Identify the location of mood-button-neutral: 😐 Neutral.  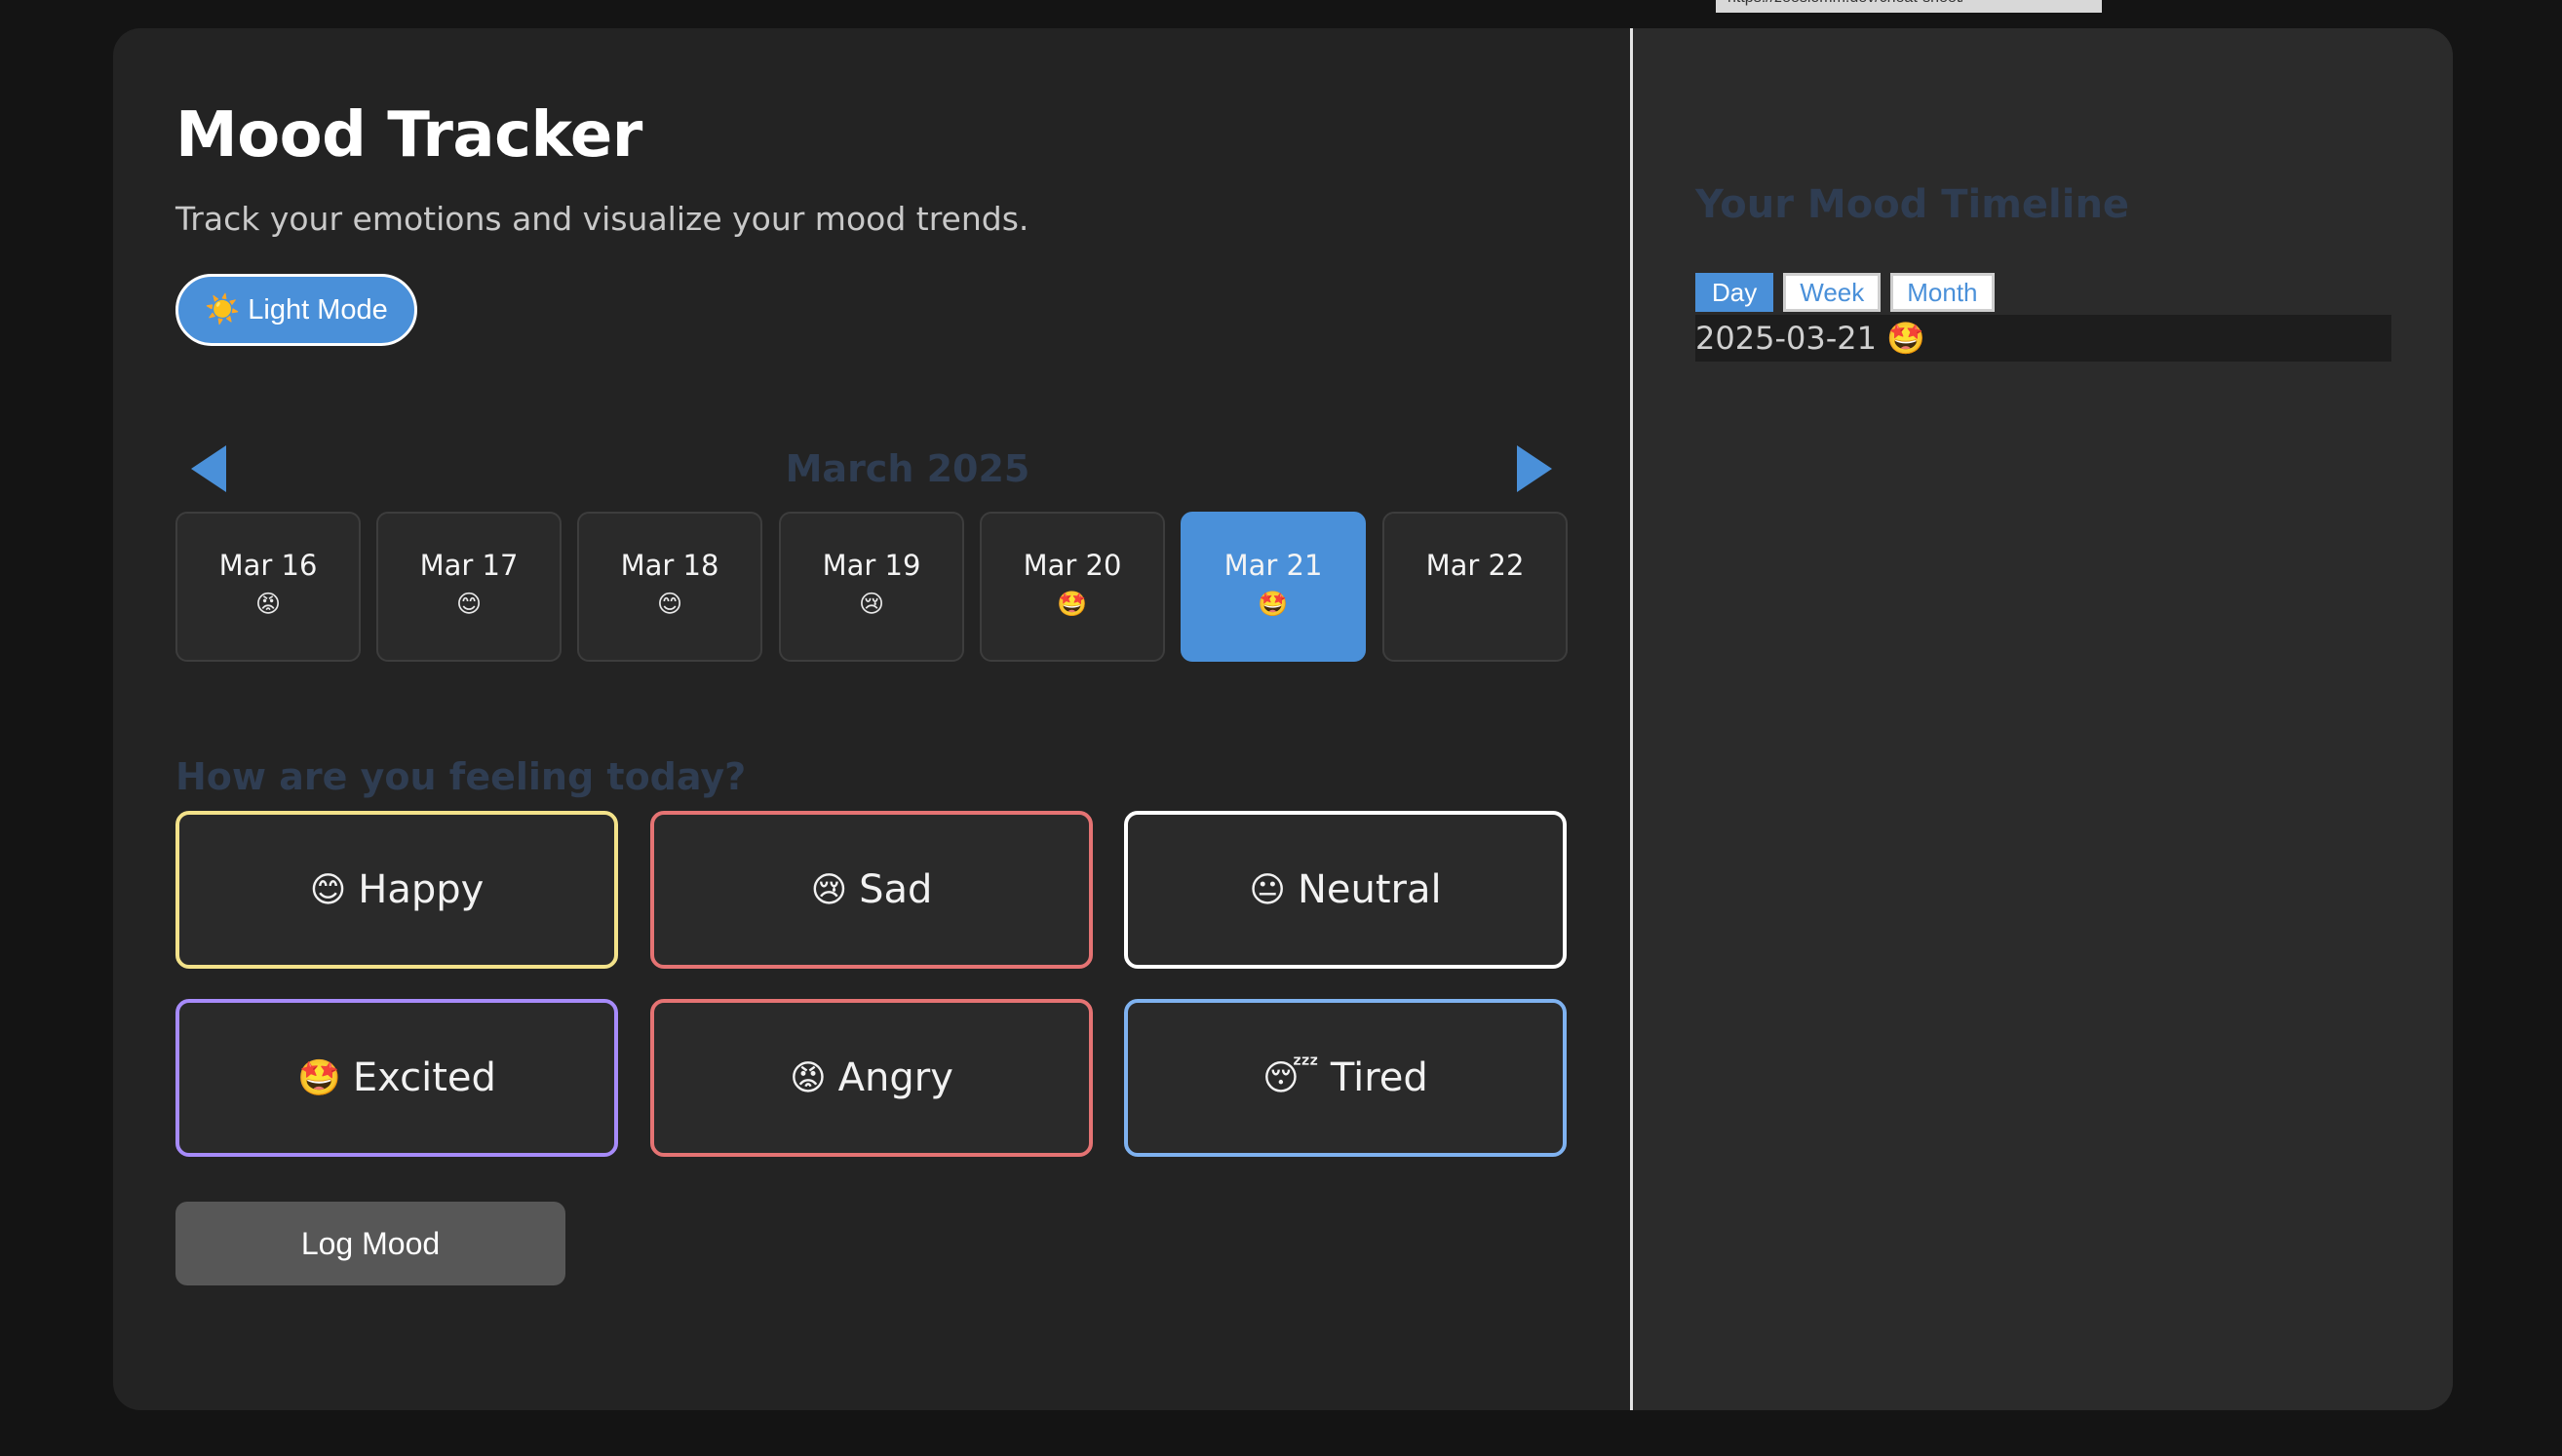
(1345, 890).